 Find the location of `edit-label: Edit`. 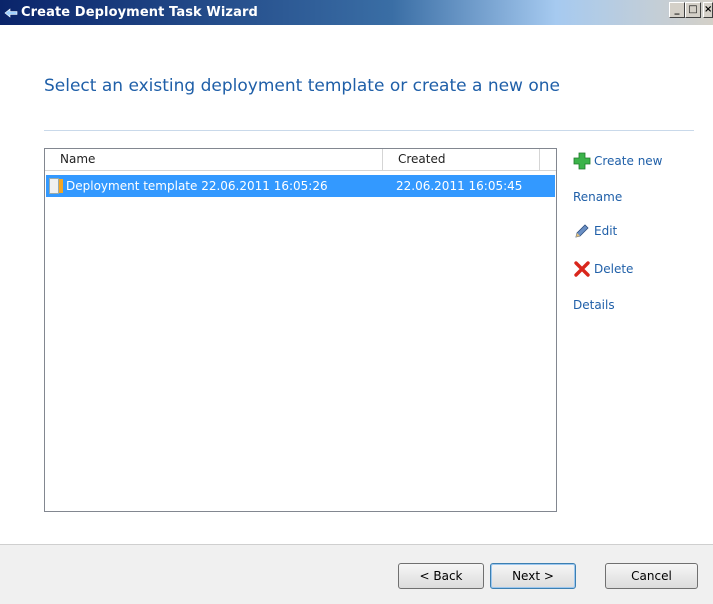

edit-label: Edit is located at coordinates (606, 231).